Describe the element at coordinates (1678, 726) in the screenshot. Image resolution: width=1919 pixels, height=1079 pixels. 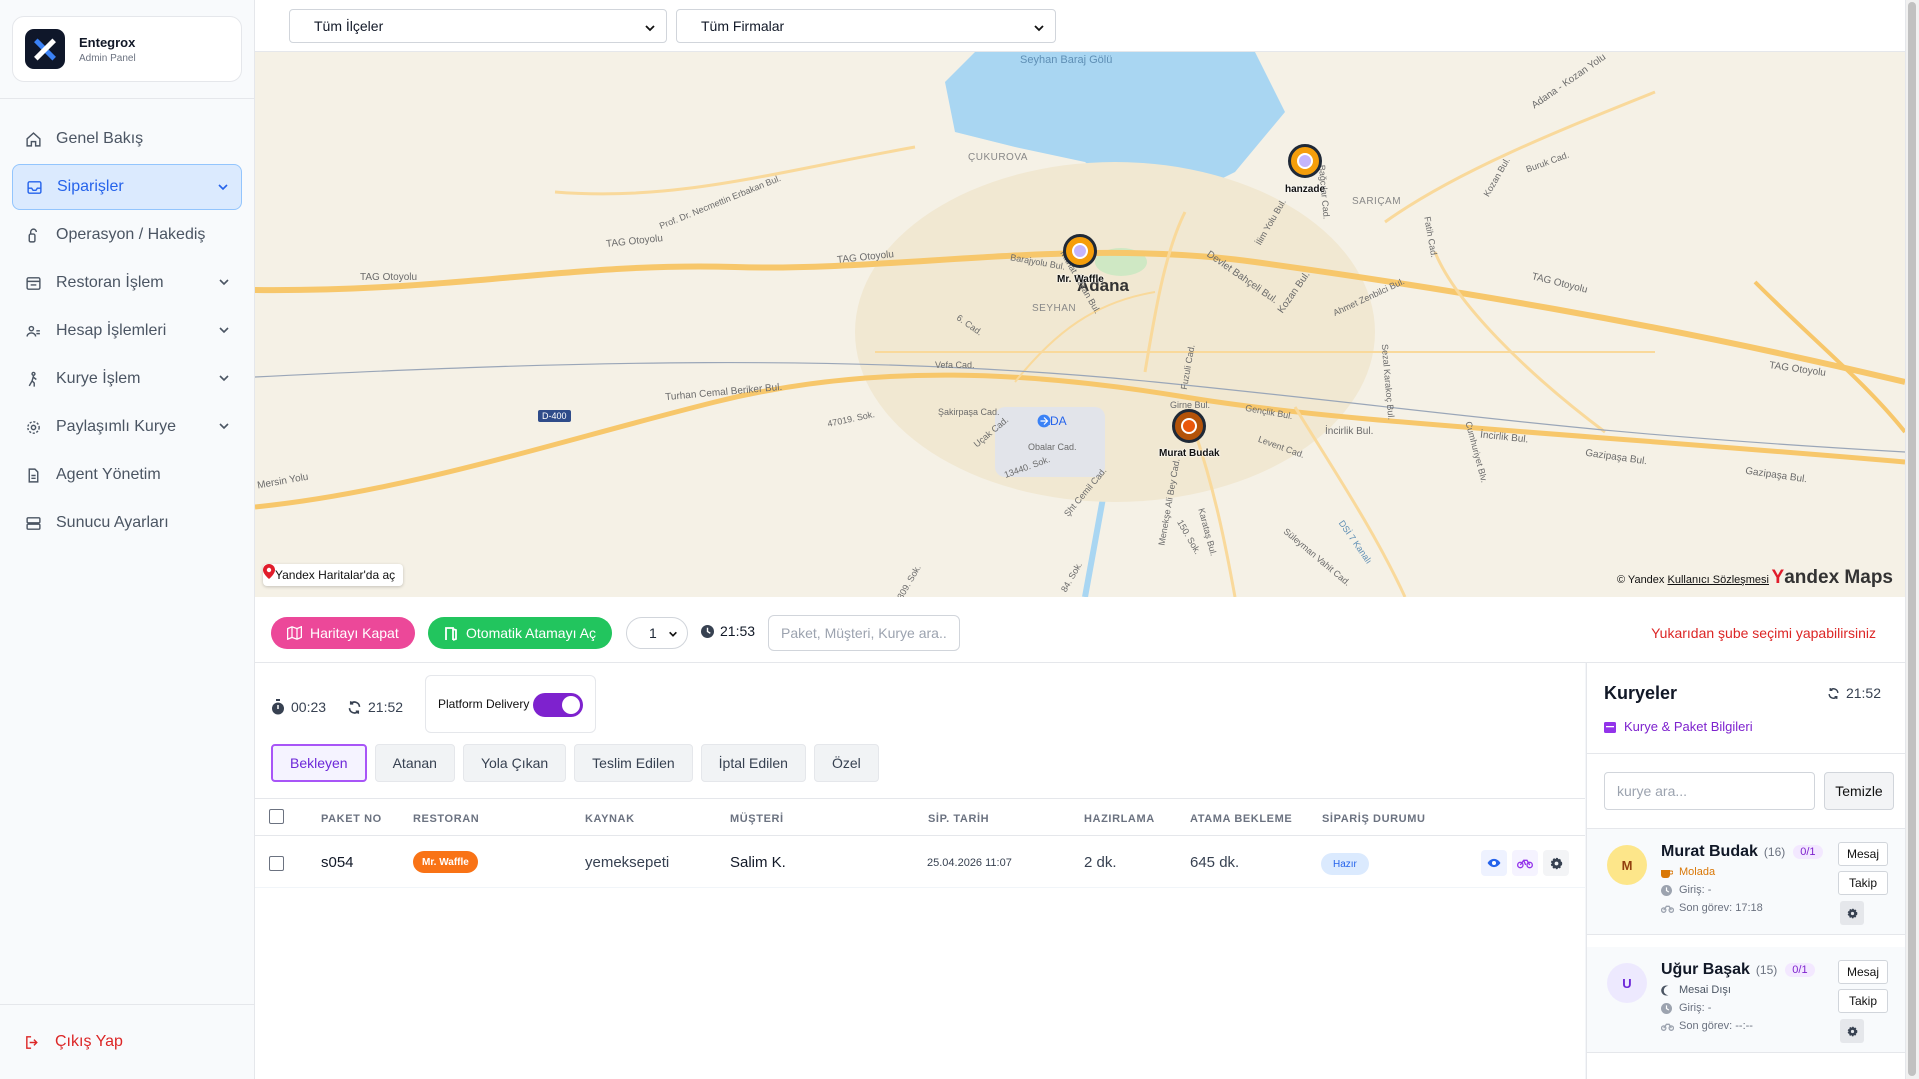
I see `courier-info-link: Kurye & Paket Bilgileri` at that location.